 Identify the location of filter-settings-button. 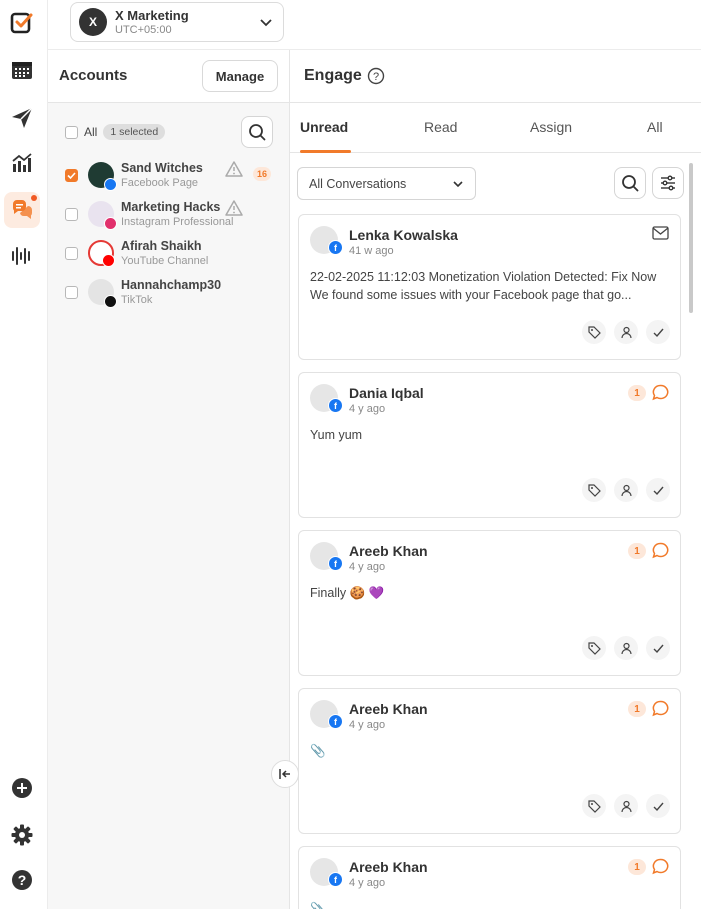
(668, 183).